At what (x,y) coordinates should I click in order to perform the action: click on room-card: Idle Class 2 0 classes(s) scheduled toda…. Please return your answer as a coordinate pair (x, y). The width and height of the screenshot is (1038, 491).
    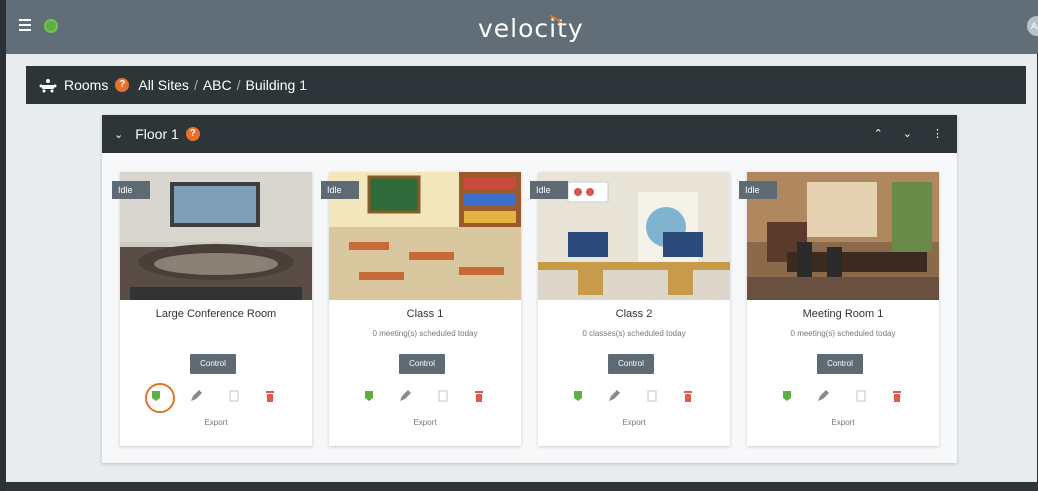
    Looking at the image, I should click on (630, 309).